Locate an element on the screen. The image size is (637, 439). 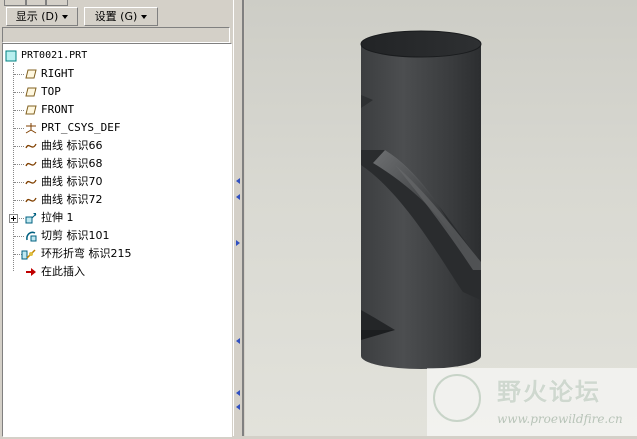
tree-item-label: 拉伸 1 is located at coordinates (57, 217).